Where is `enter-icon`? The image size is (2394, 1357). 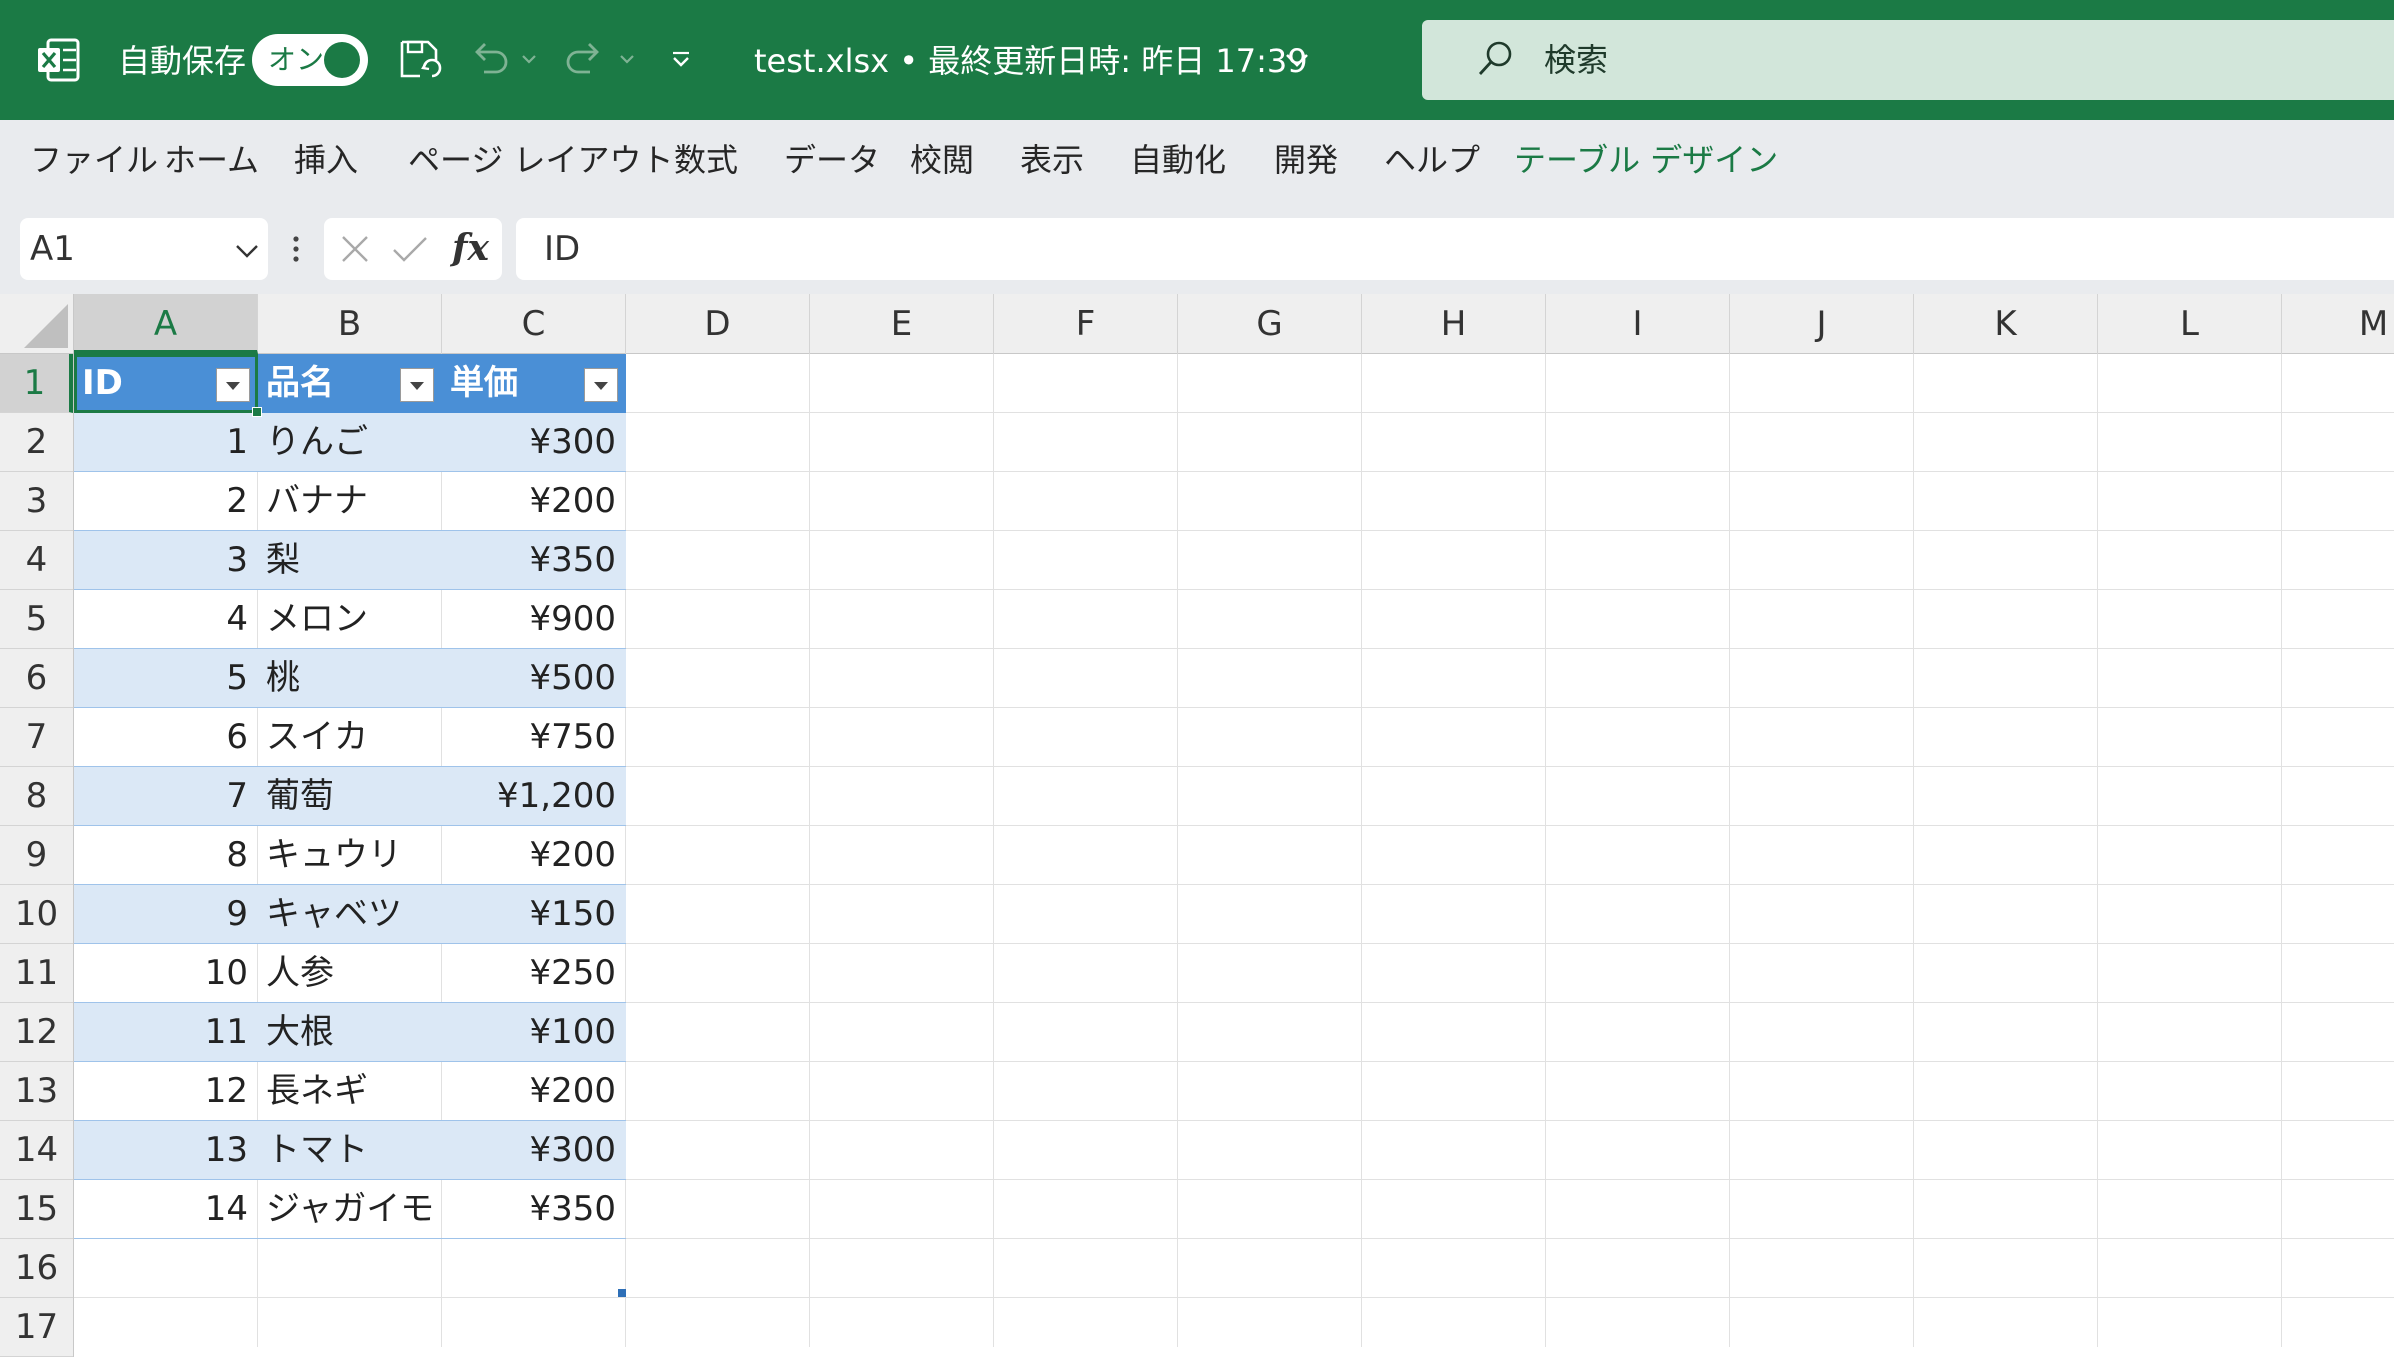
enter-icon is located at coordinates (410, 249).